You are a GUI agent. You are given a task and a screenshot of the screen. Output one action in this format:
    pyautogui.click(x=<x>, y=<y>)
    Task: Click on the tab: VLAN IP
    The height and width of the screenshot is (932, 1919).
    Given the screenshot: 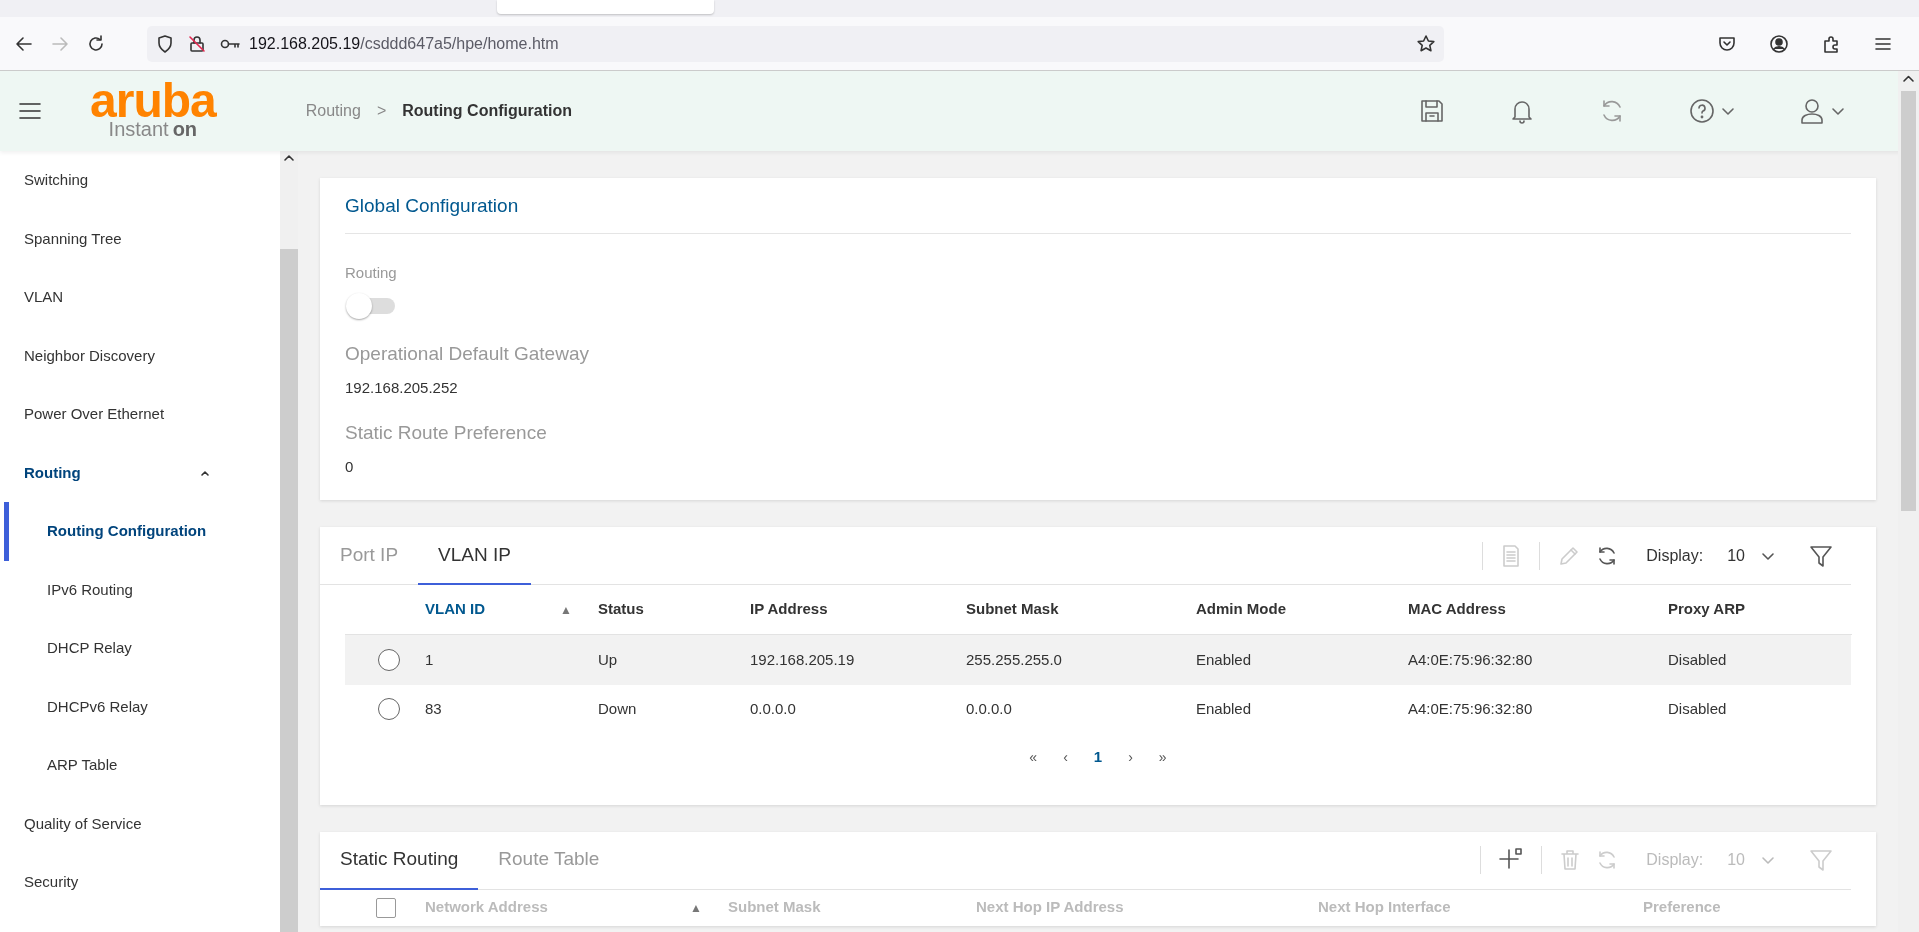 What is the action you would take?
    pyautogui.click(x=474, y=556)
    